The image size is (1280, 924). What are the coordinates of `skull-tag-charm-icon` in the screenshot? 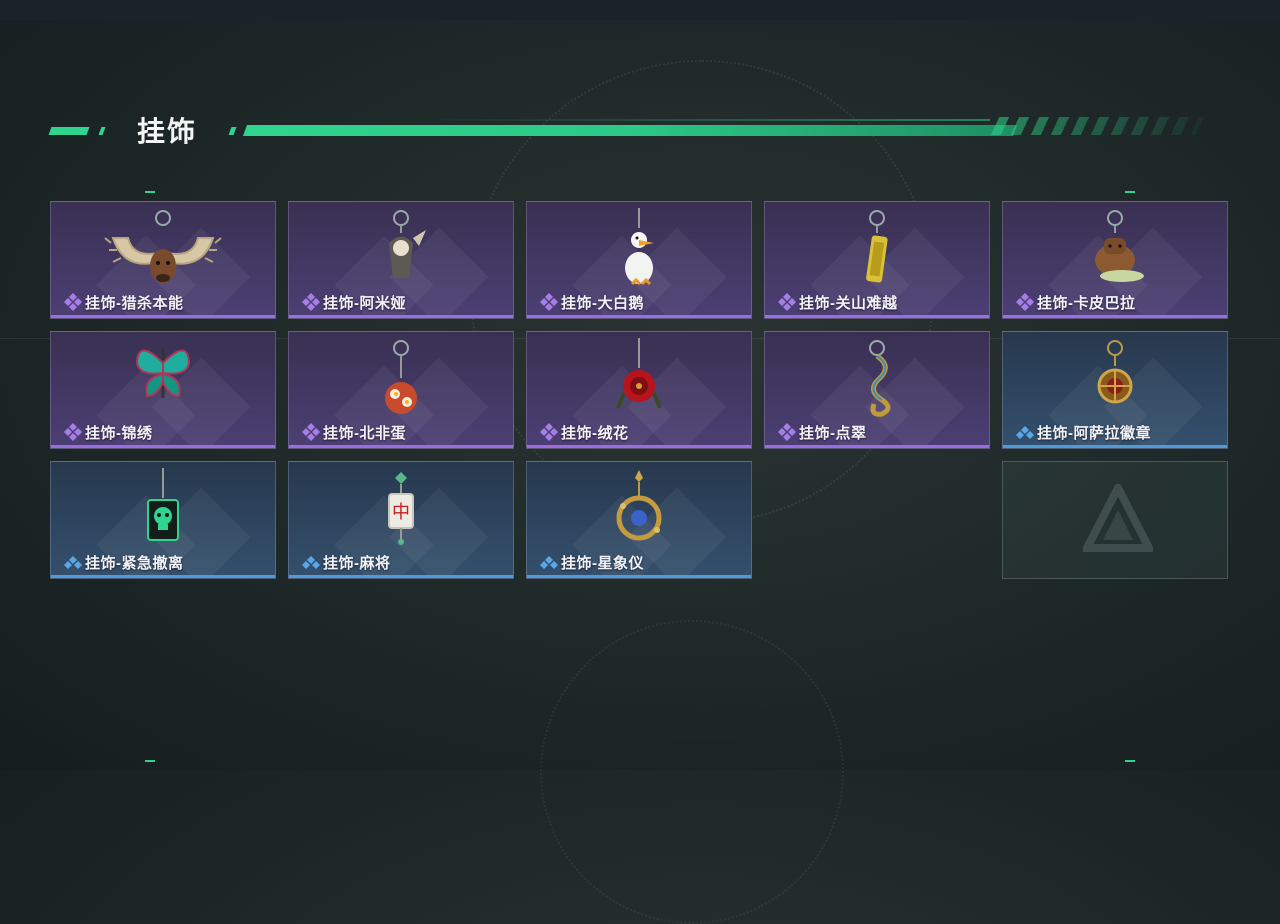 It's located at (163, 510).